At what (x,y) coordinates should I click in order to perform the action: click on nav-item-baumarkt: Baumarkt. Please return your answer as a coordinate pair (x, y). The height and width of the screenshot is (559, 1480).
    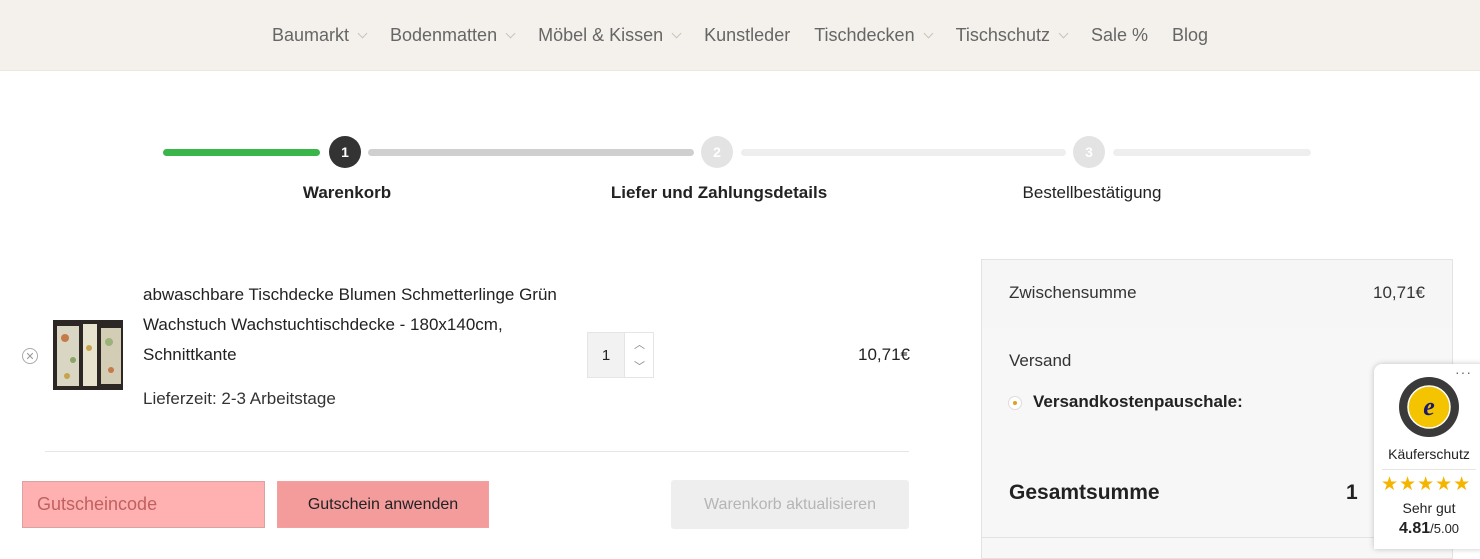
    Looking at the image, I should click on (319, 35).